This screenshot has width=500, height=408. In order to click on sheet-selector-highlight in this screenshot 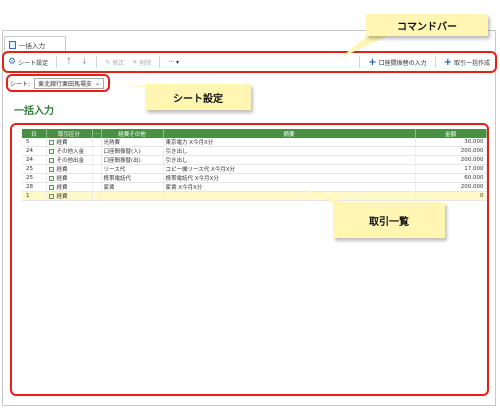, I will do `click(58, 83)`.